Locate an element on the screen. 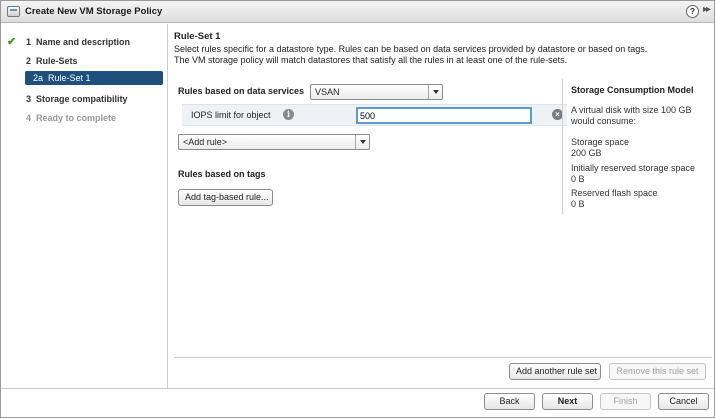 This screenshot has width=715, height=418. checkmark-icon: ✔ is located at coordinates (12, 42).